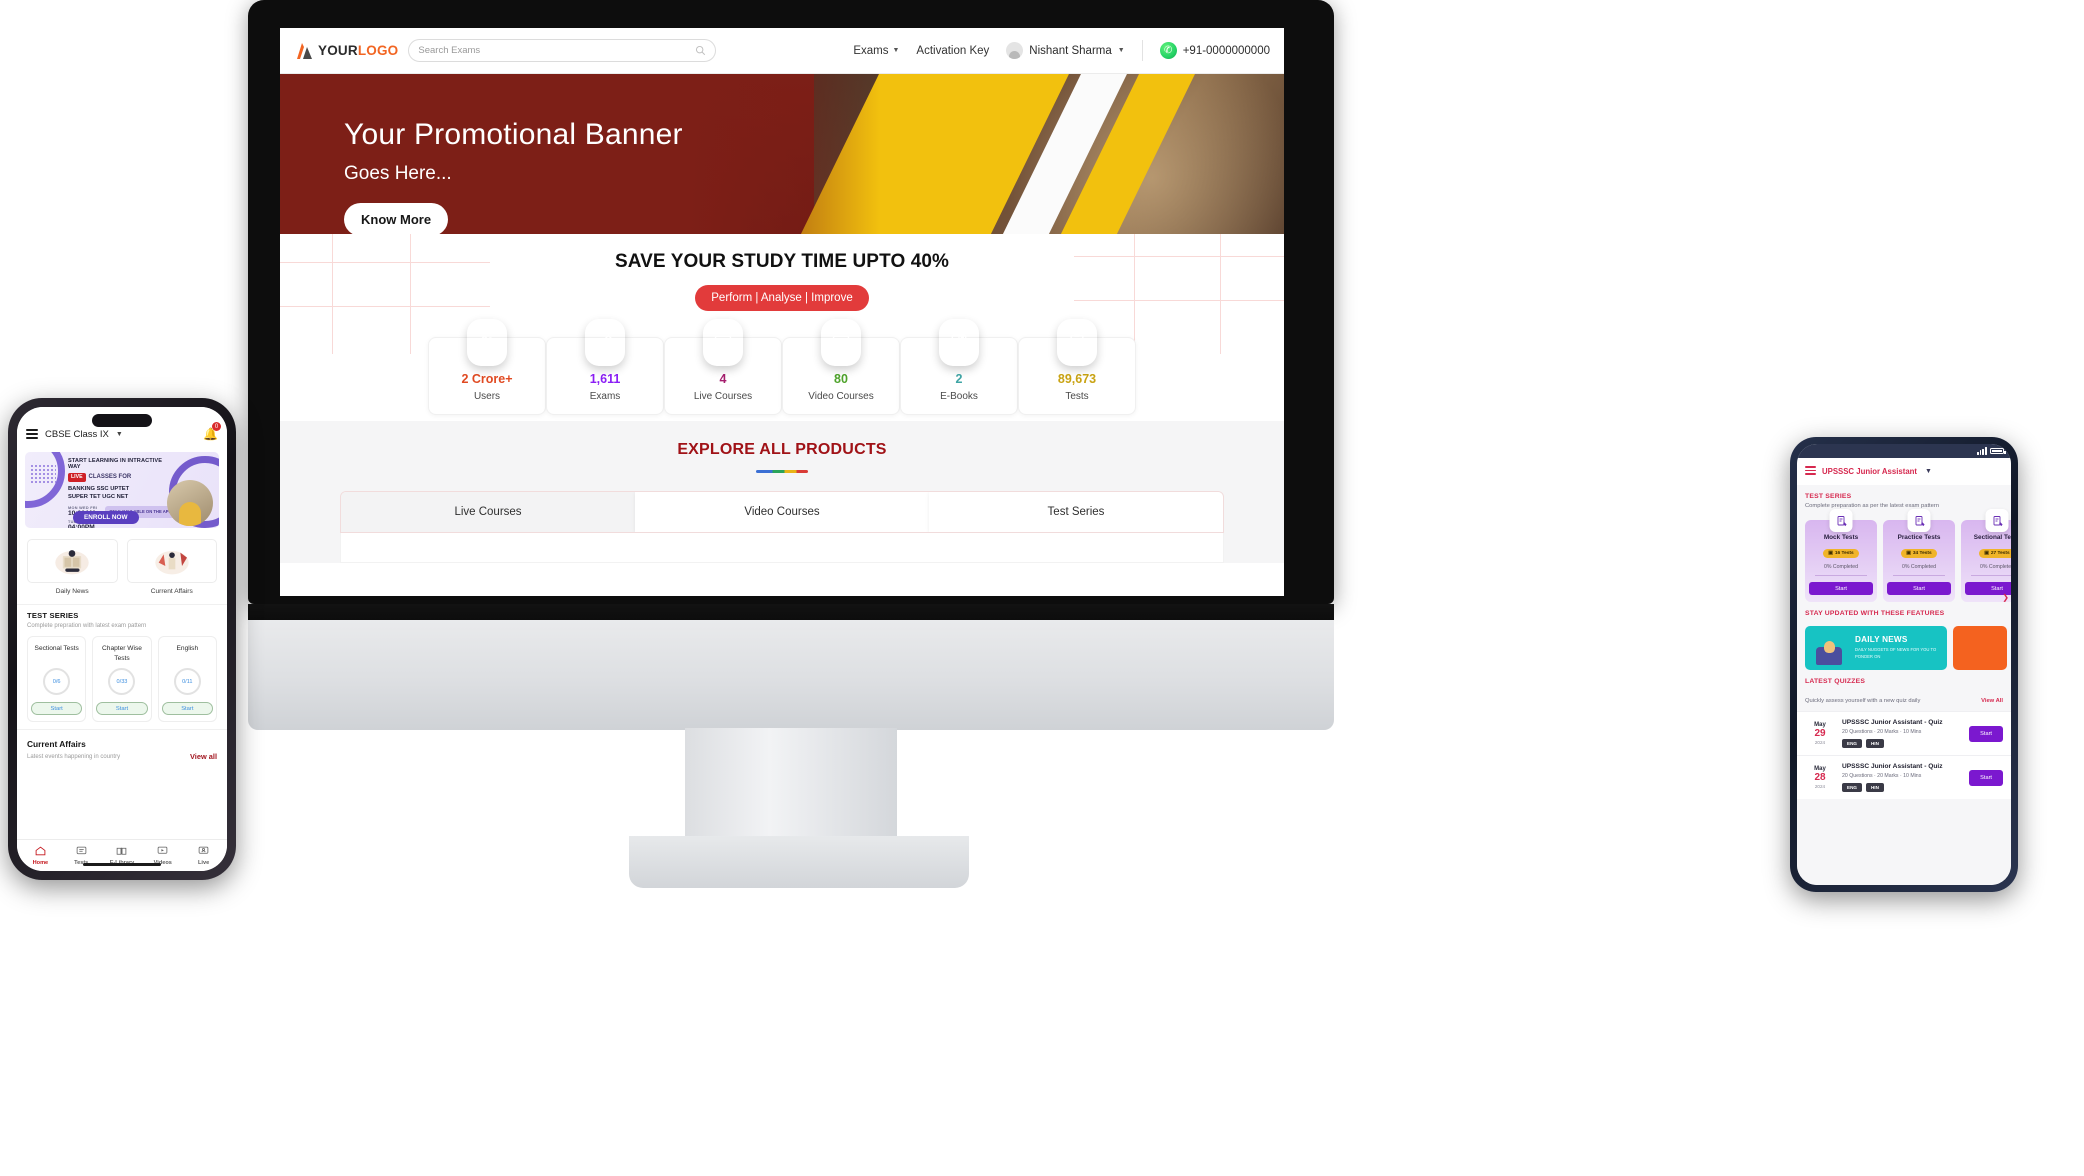 This screenshot has height=1176, width=2084. I want to click on tab-video-courses: Video Courses, so click(782, 512).